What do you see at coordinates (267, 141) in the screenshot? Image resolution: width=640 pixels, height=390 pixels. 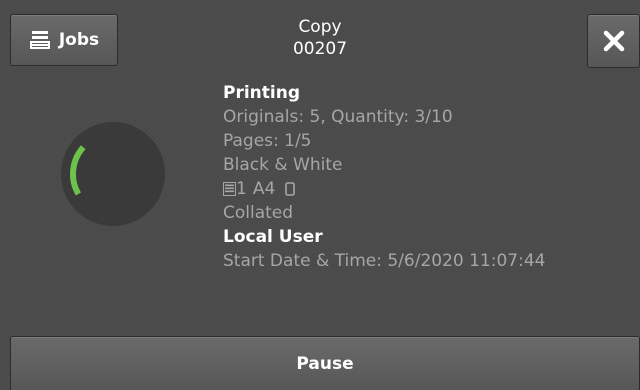 I see `pages-progress: Pages: 1/5` at bounding box center [267, 141].